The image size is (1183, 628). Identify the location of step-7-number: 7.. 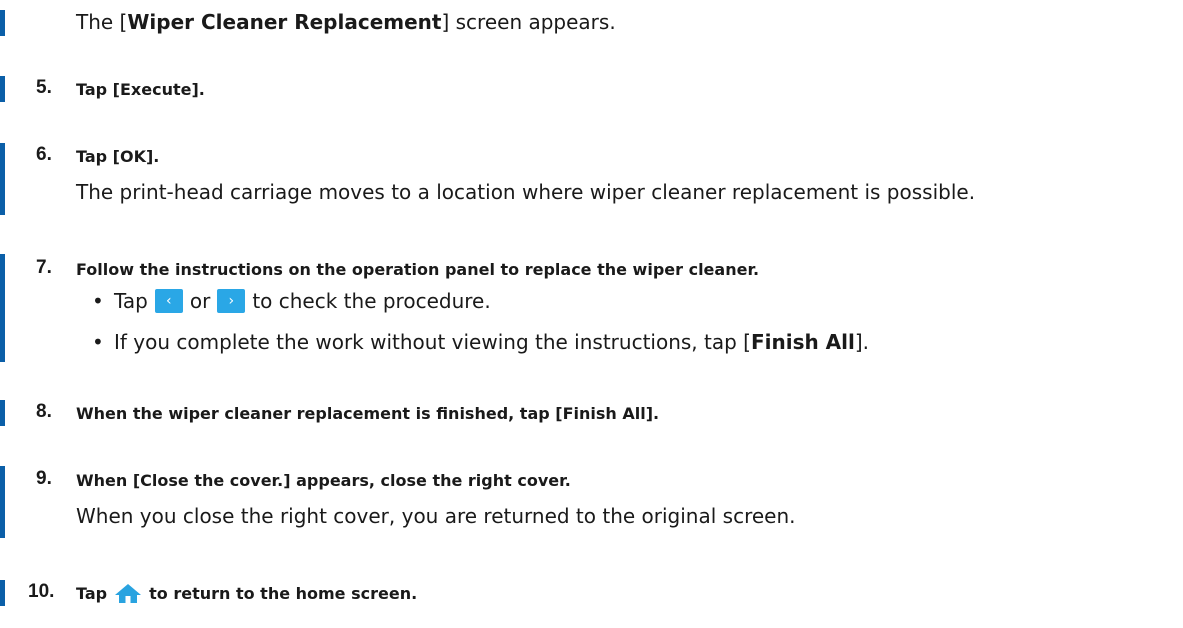
(44, 267).